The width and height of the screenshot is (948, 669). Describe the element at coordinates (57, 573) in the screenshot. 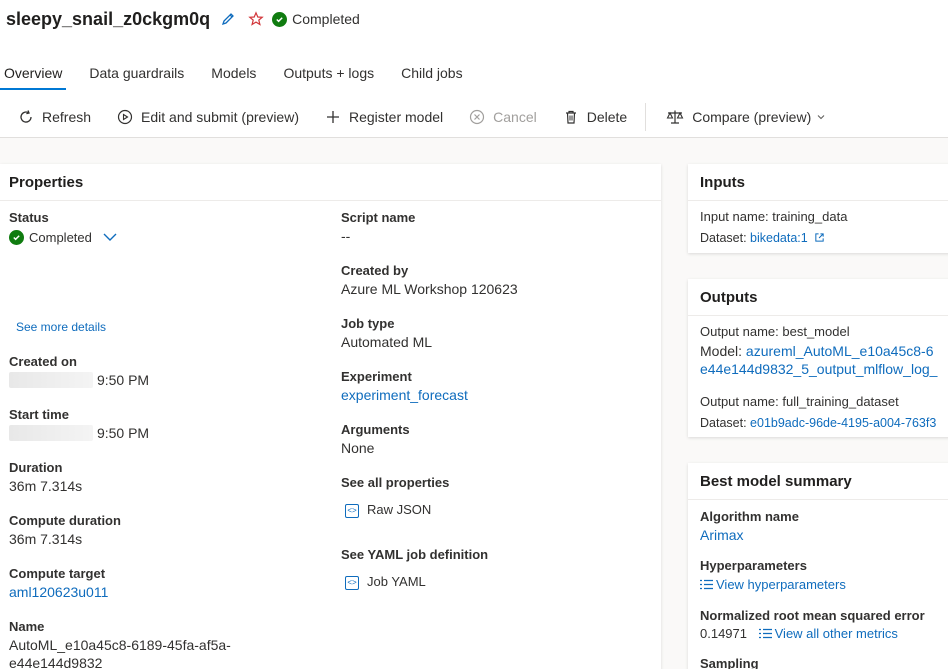

I see `compute-target-label: Compute target` at that location.